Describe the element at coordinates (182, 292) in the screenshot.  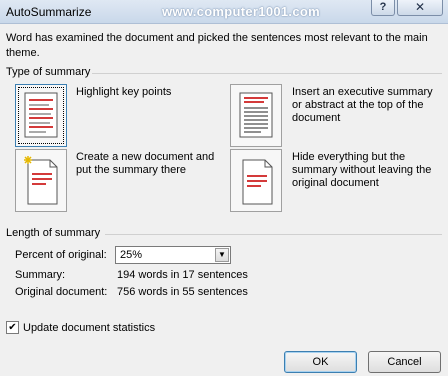
I see `original-document-value: 756 words in 55 sentences` at that location.